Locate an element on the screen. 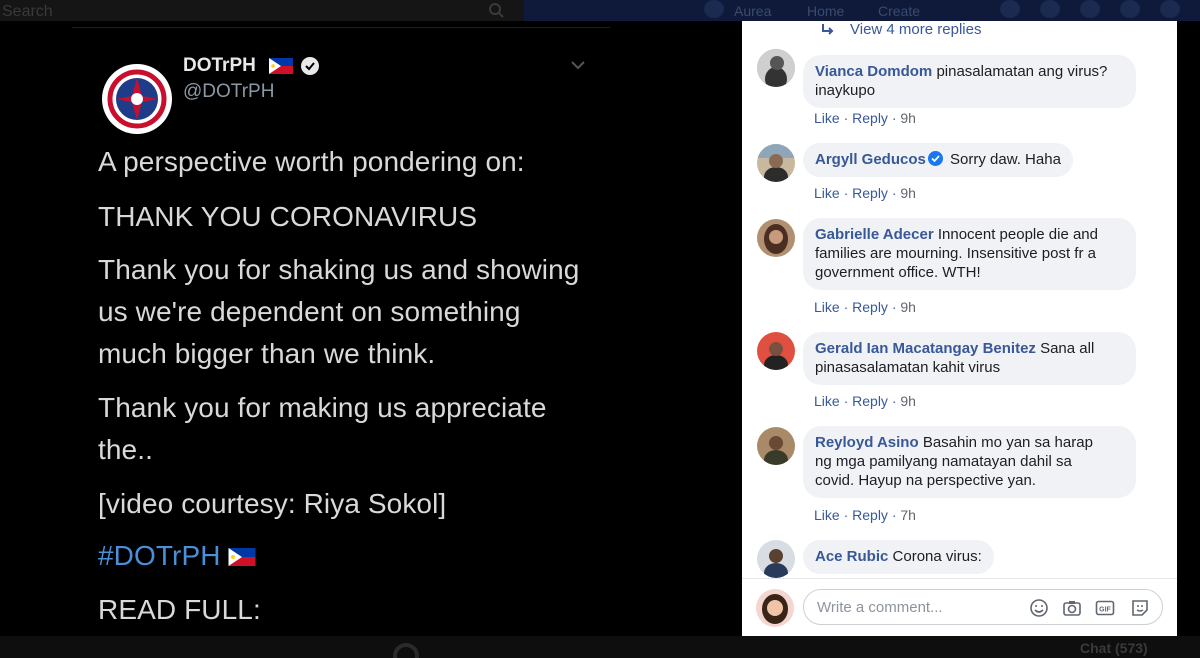 This screenshot has width=1200, height=658. nav-create-link: Create is located at coordinates (899, 11).